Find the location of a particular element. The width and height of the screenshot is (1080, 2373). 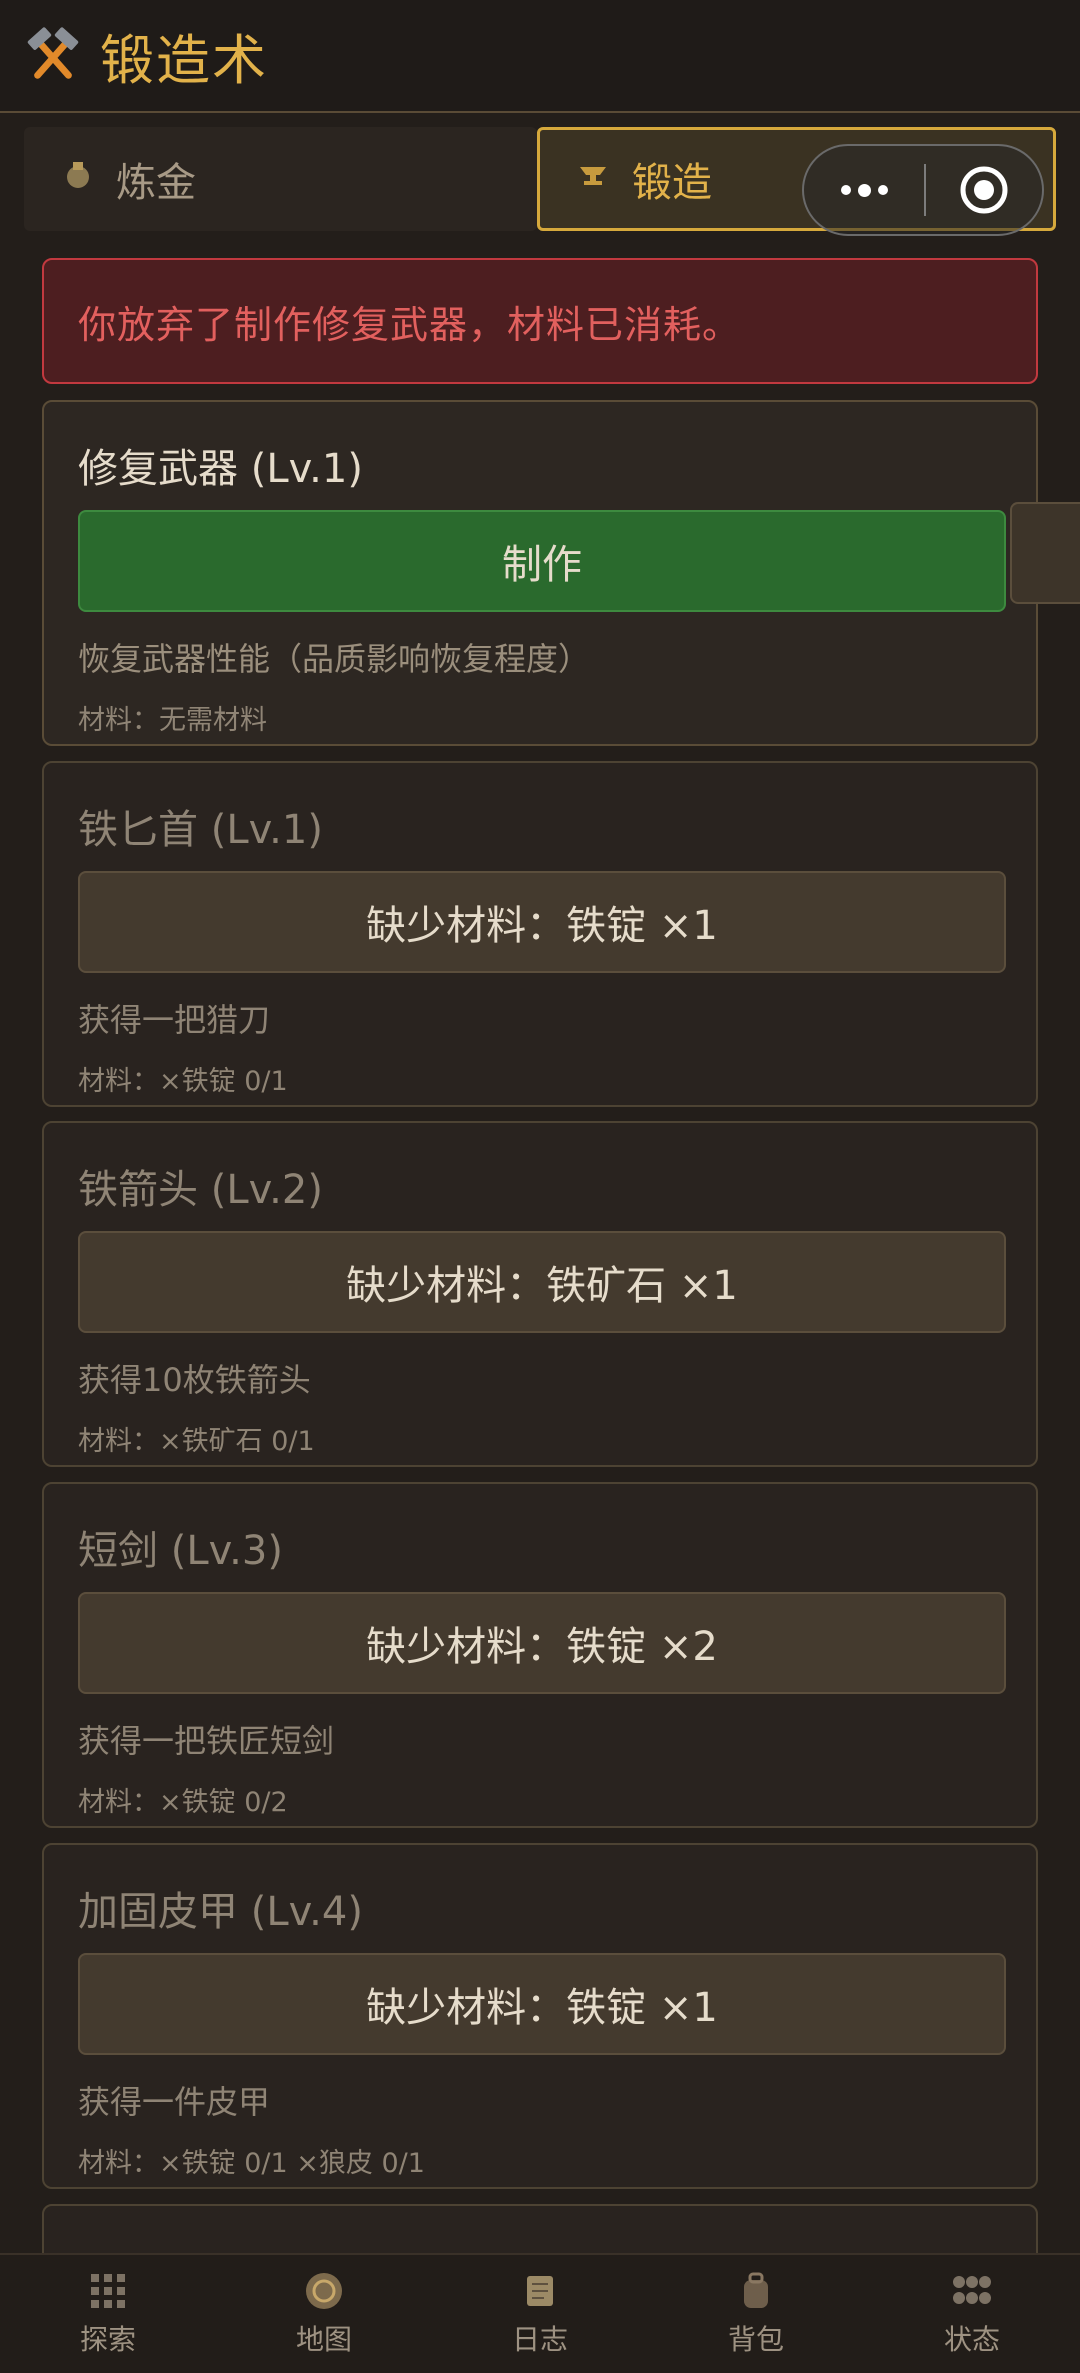

map-icon is located at coordinates (324, 2291).